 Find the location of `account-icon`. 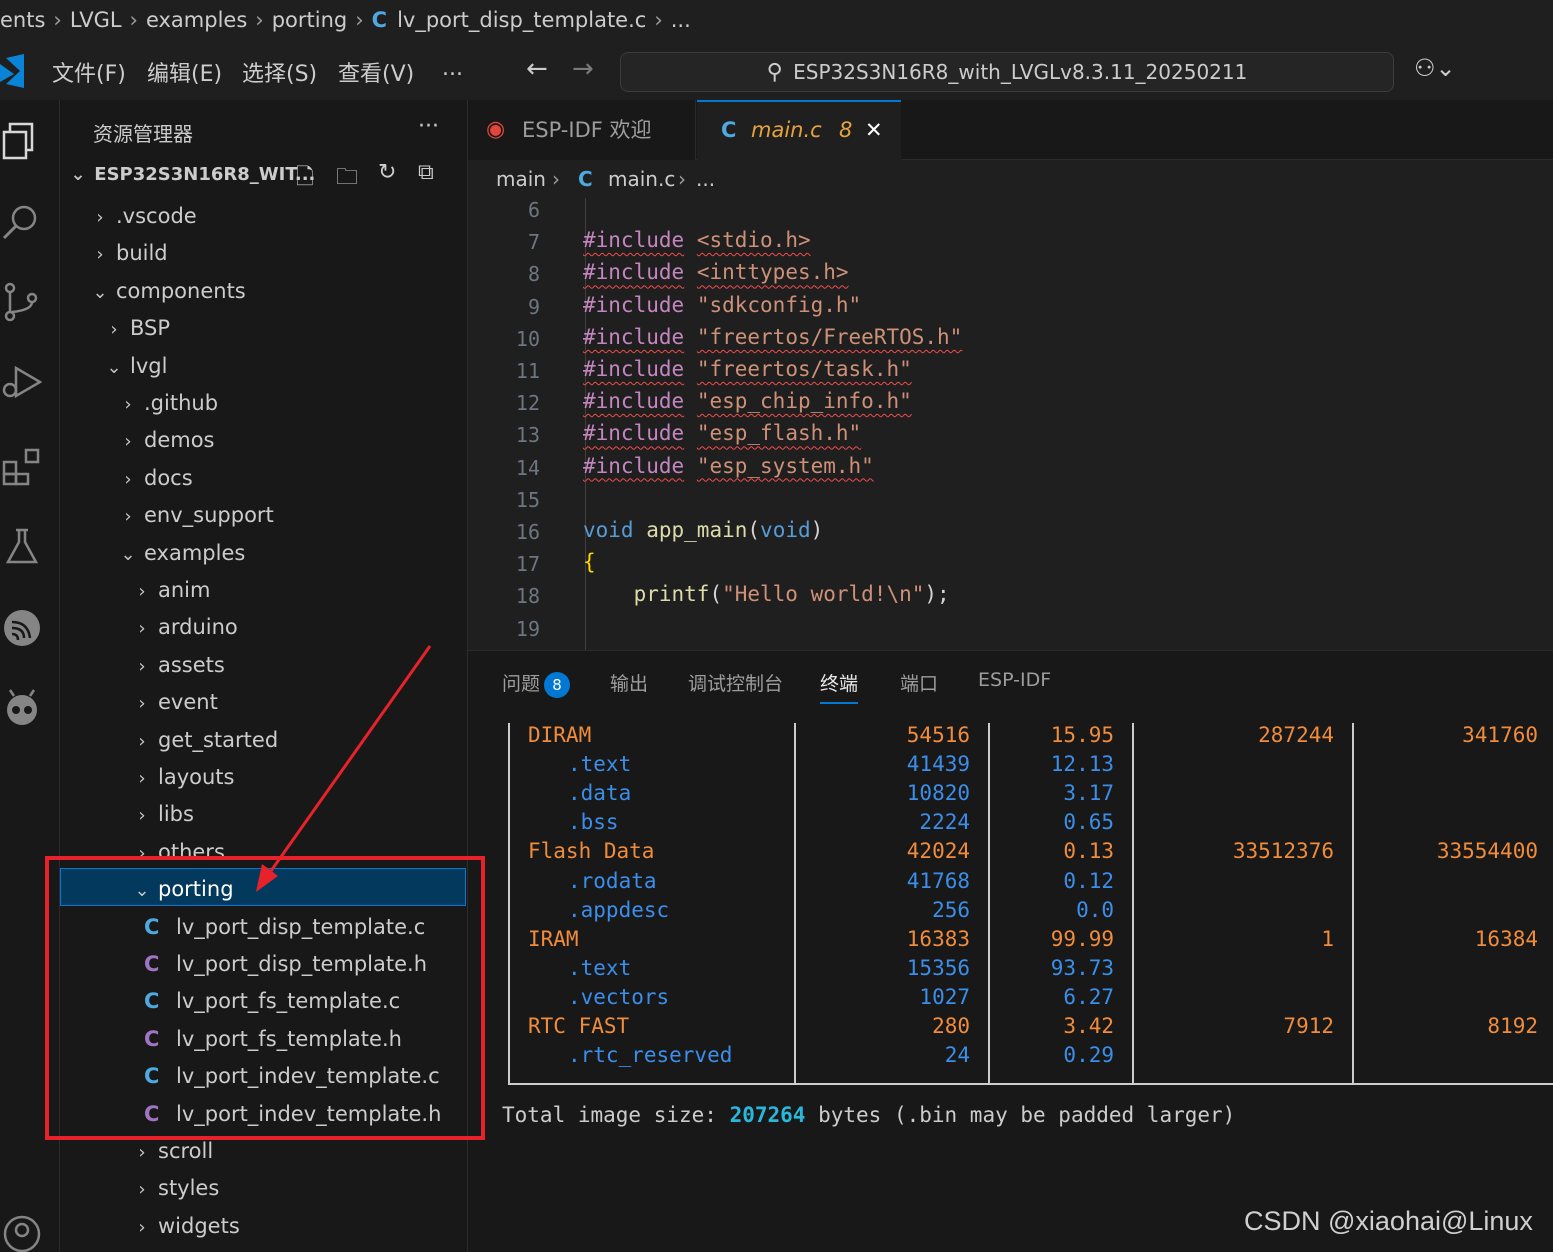

account-icon is located at coordinates (22, 1232).